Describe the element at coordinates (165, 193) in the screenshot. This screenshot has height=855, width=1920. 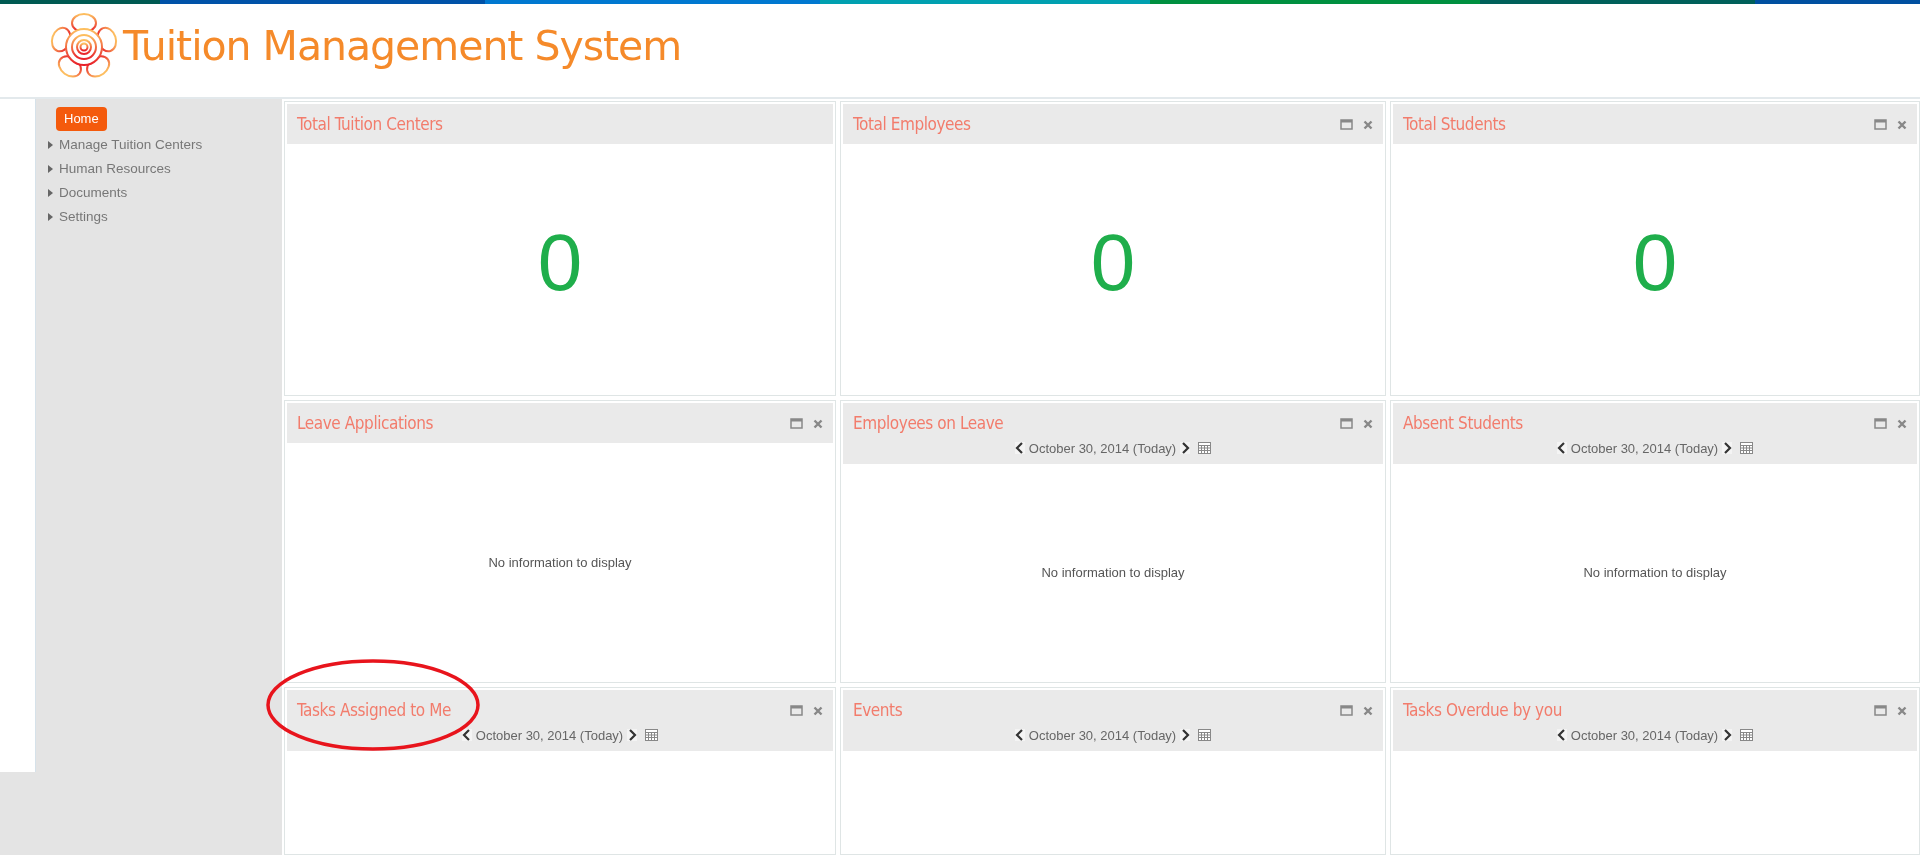
I see `sidebar-link: Documents` at that location.